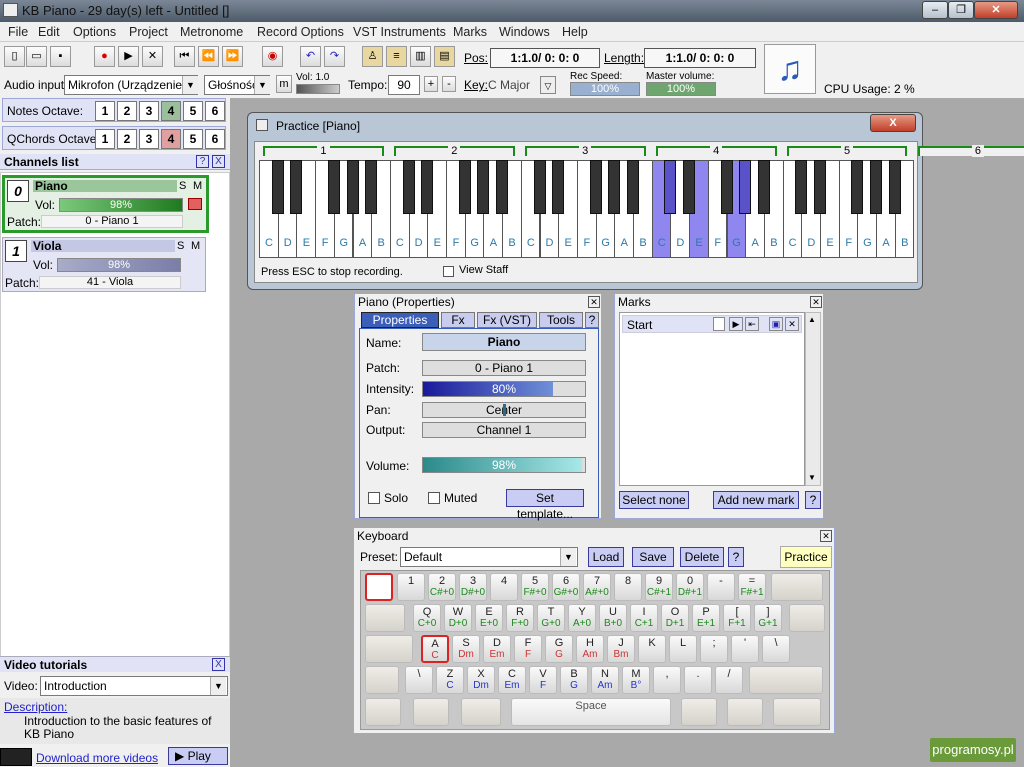  Describe the element at coordinates (566, 587) in the screenshot. I see `key: 6 G#+0` at that location.